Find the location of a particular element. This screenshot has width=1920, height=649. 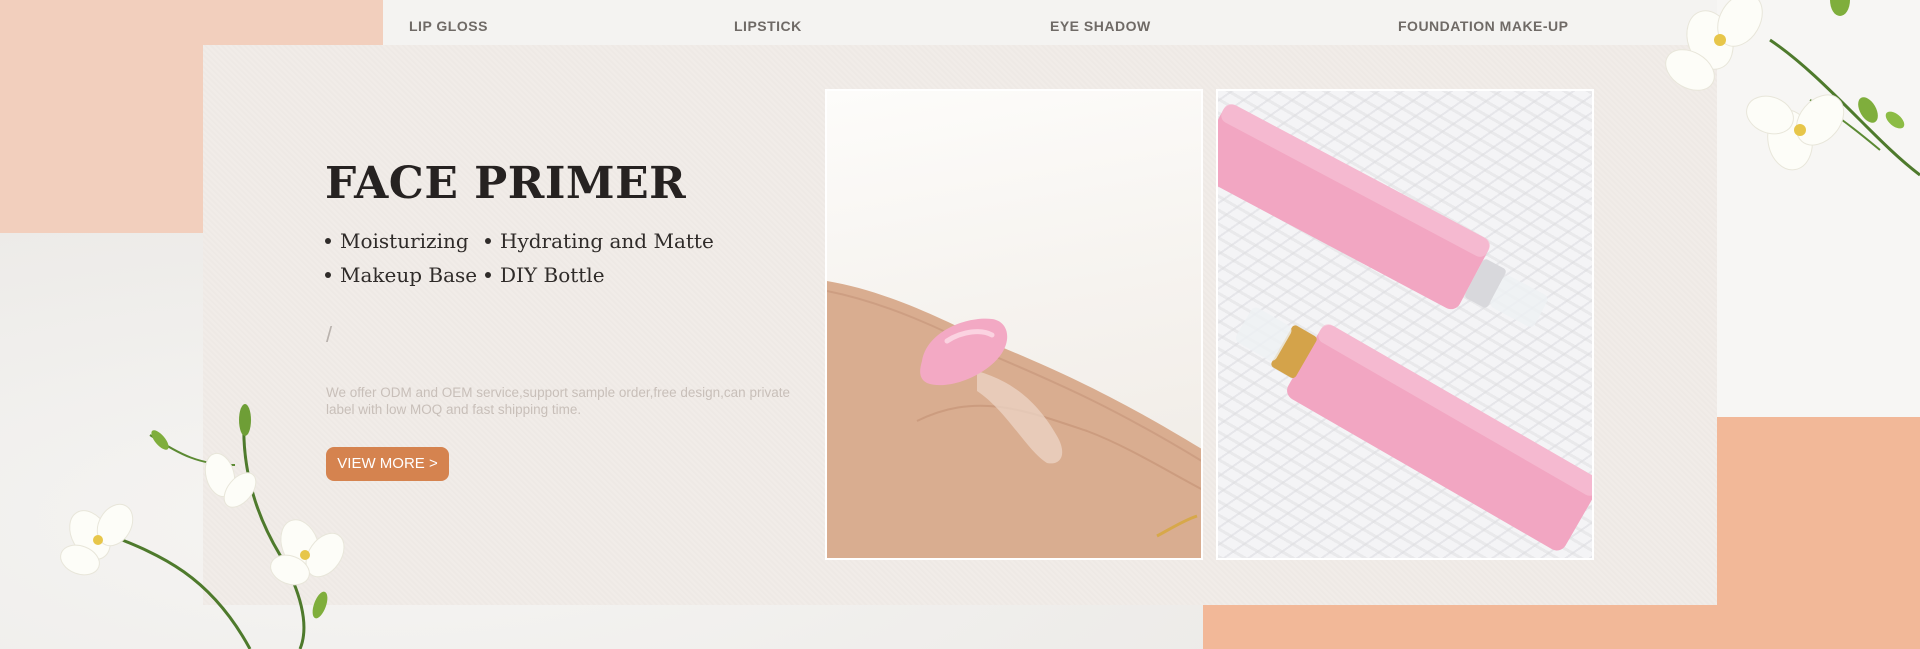

feature-item: DIY Bottle is located at coordinates (595, 275).